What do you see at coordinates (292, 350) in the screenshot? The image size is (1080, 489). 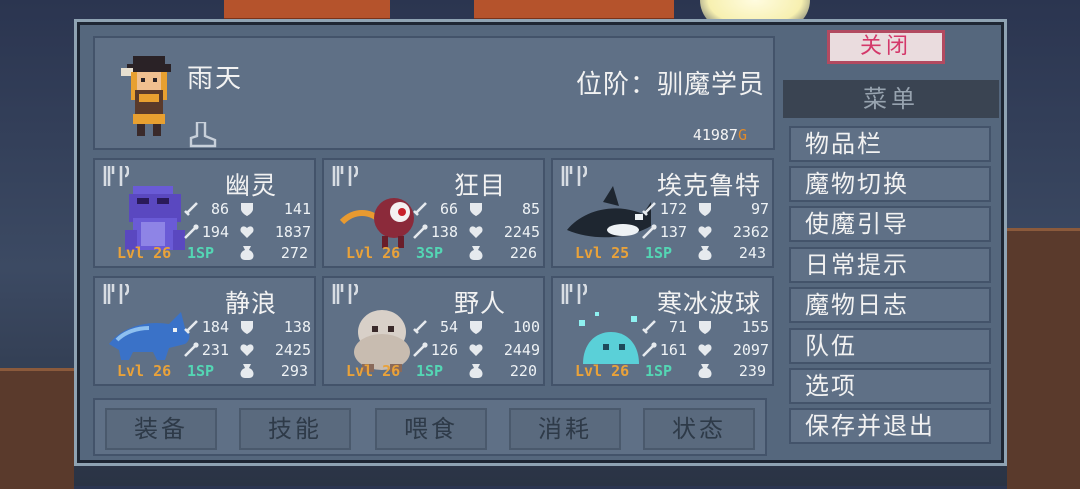 I see `health-value: 2425` at bounding box center [292, 350].